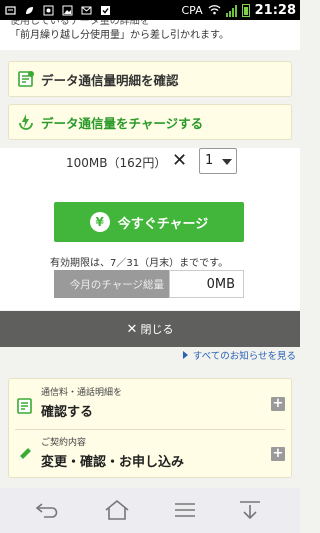  I want to click on data-detail-button: データ通信量明細を確認, so click(150, 79).